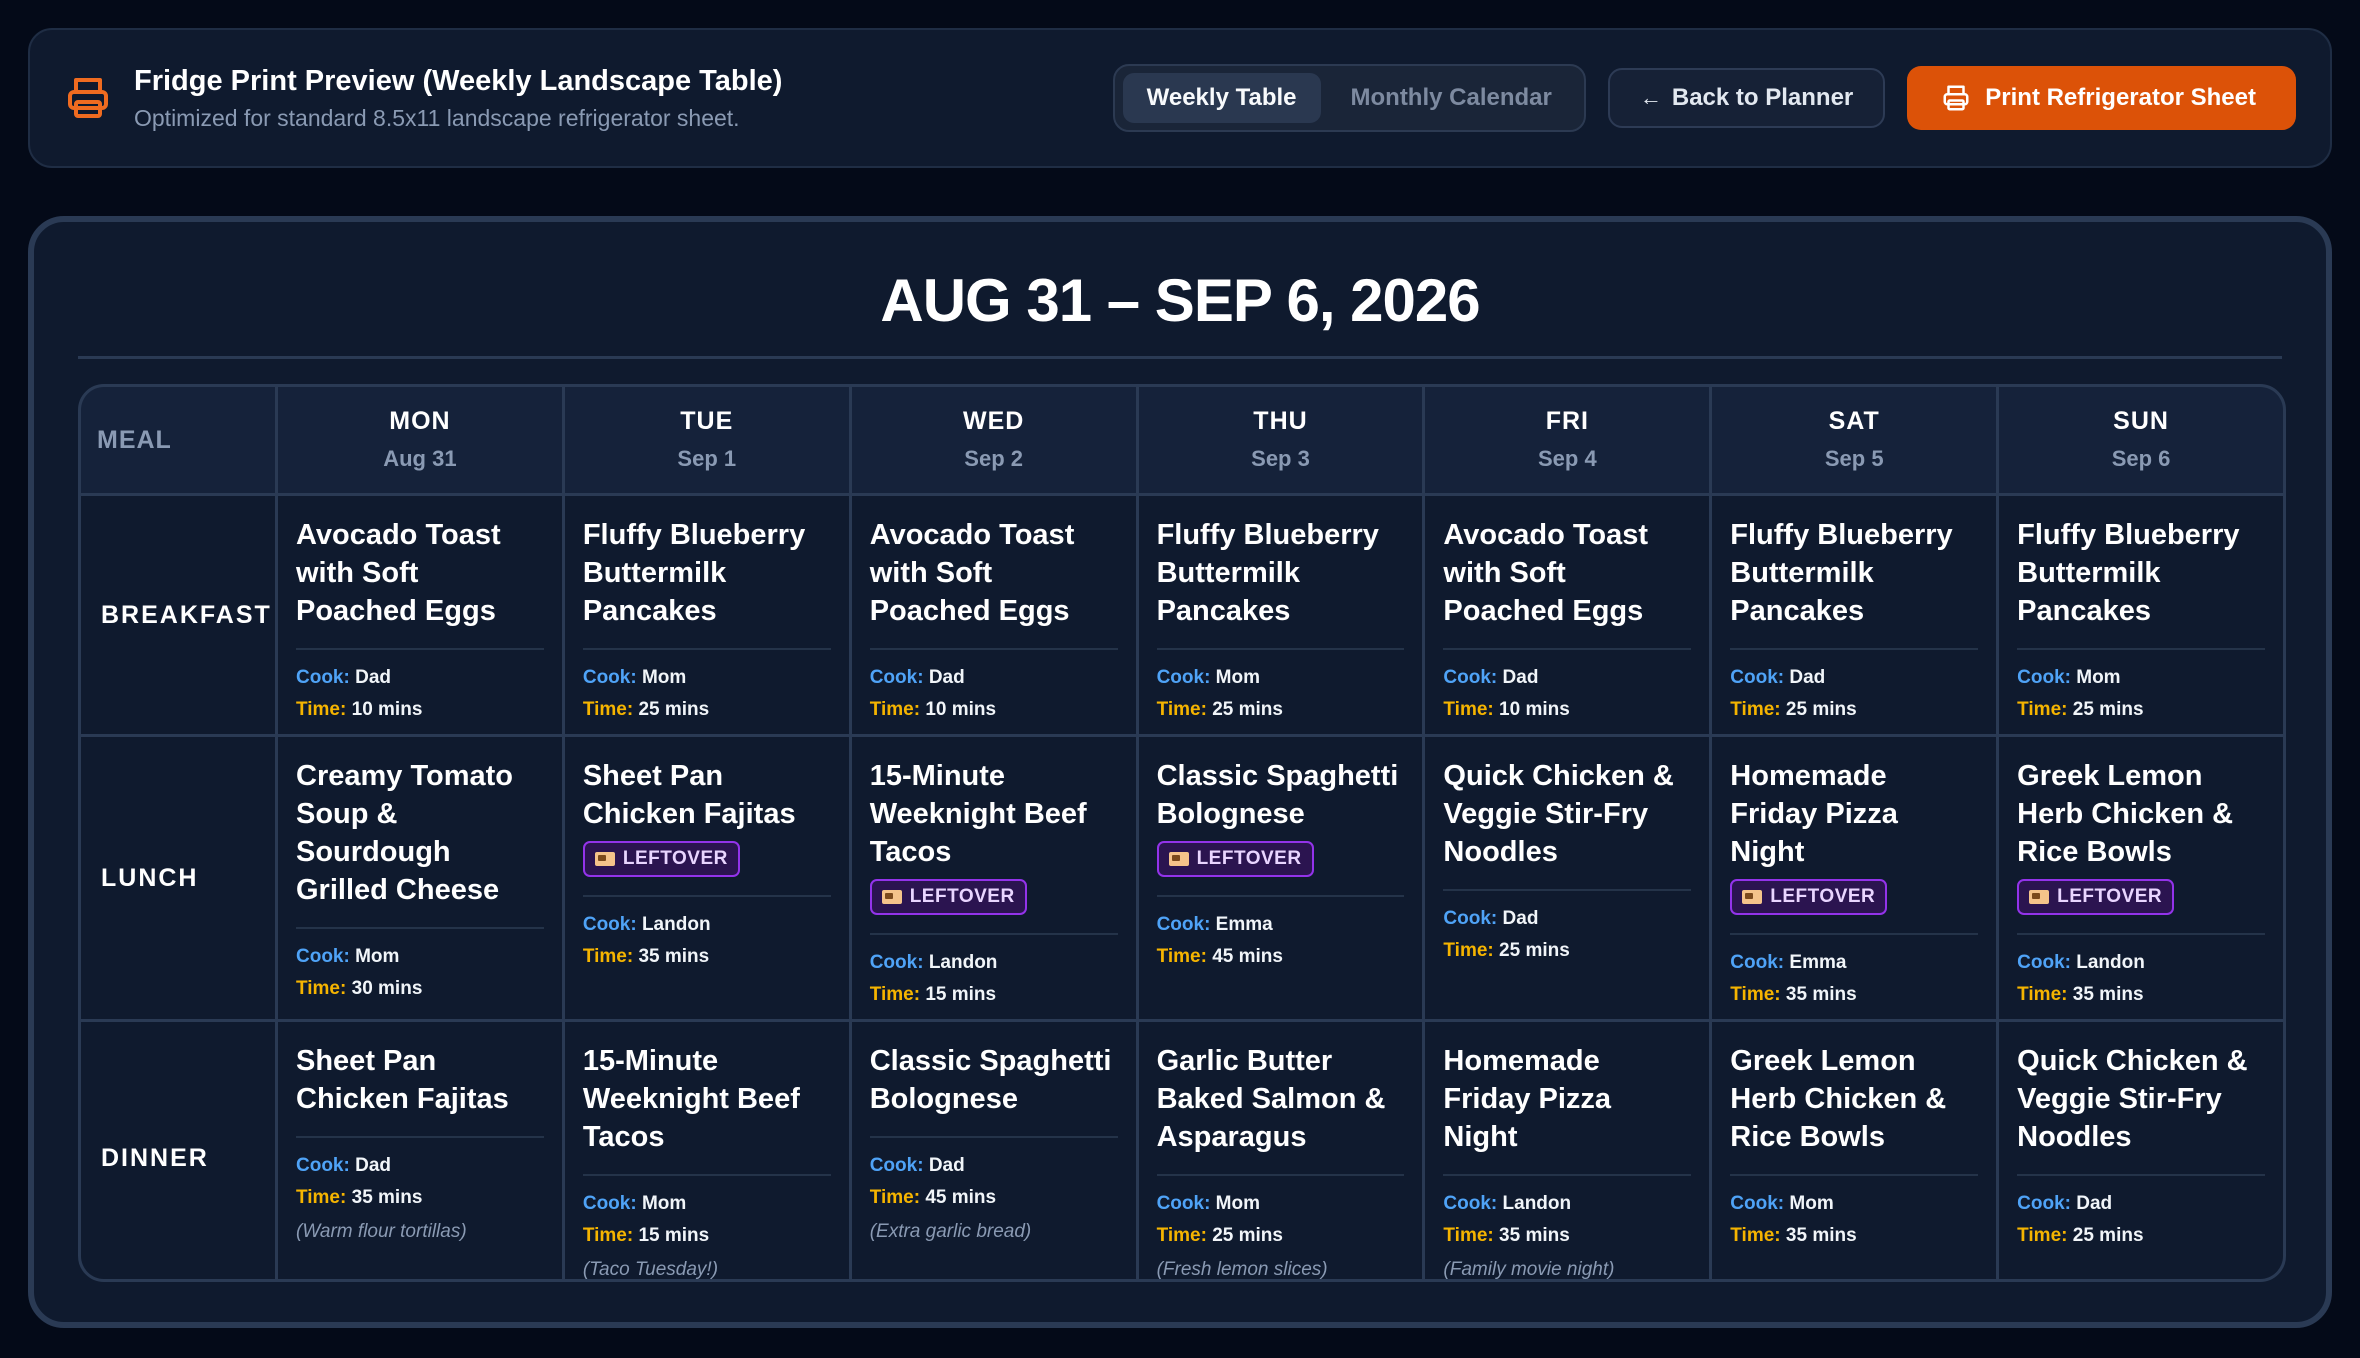  I want to click on cook-value: Dad, so click(2094, 1203).